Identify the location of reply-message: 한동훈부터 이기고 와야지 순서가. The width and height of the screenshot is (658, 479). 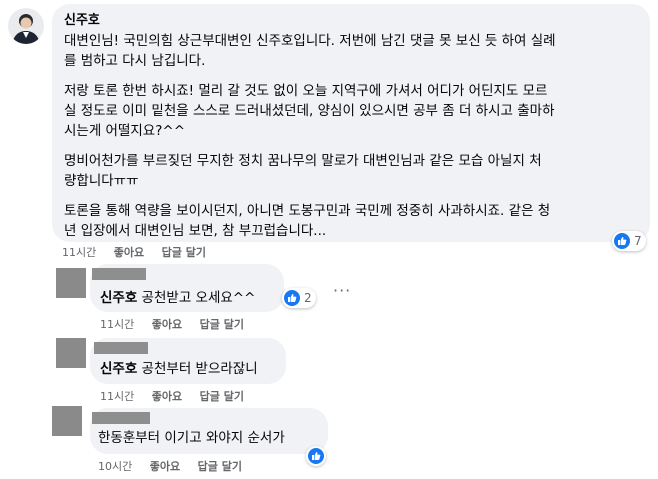
(191, 438).